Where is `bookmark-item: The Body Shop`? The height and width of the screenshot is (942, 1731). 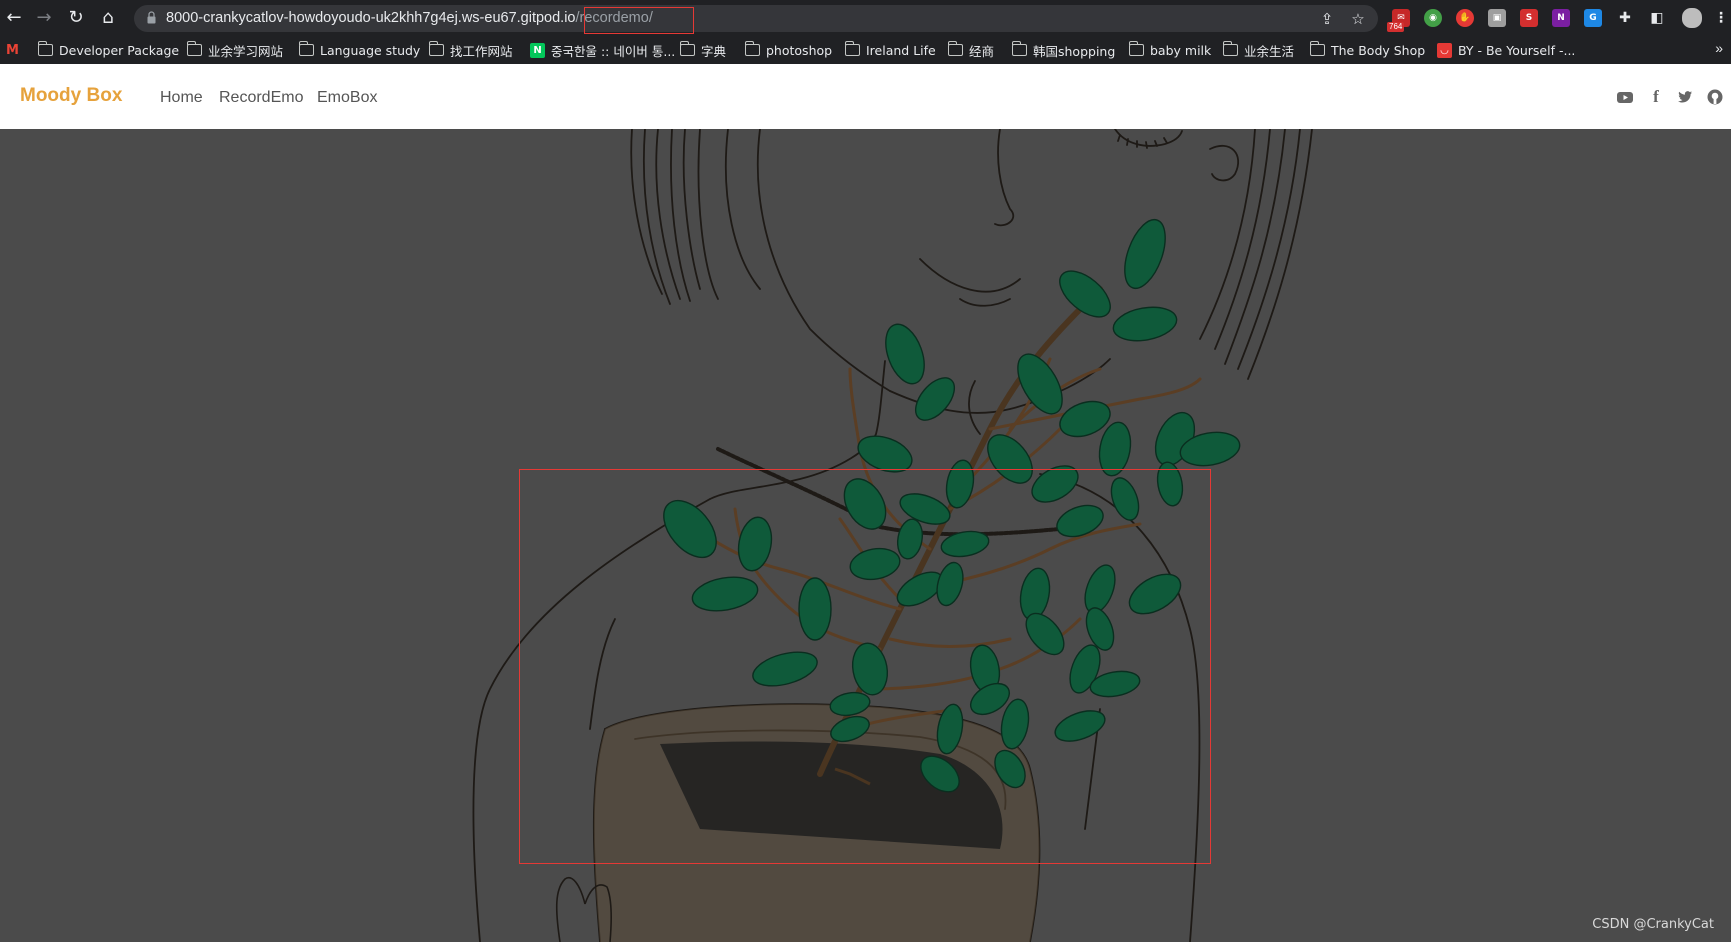 bookmark-item: The Body Shop is located at coordinates (1367, 50).